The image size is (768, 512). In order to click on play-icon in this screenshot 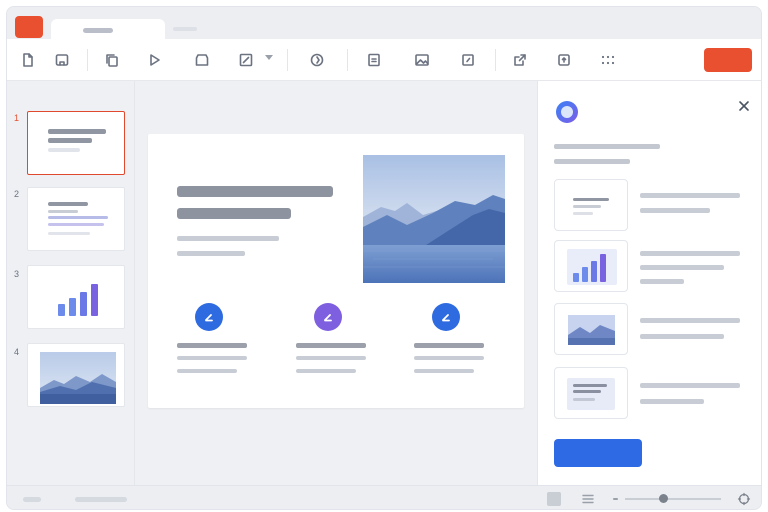, I will do `click(154, 60)`.